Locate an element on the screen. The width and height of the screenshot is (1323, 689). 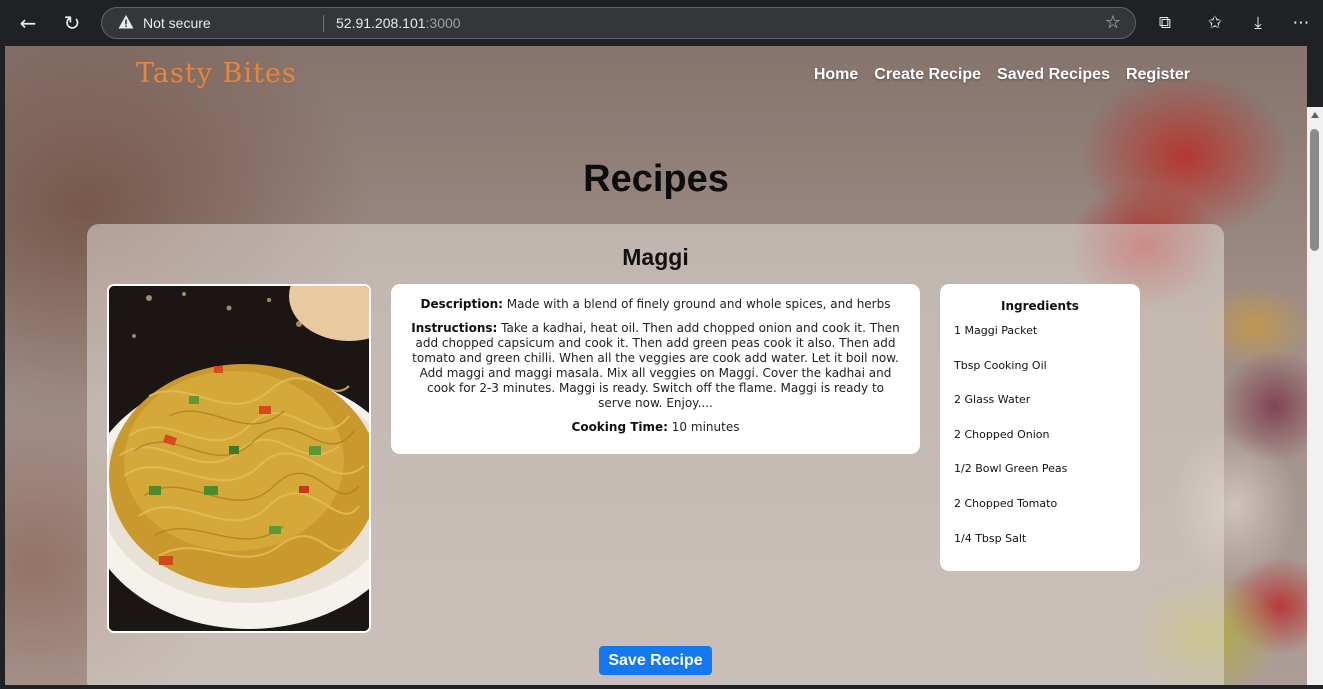
favorites-icon: ✩ is located at coordinates (1215, 23).